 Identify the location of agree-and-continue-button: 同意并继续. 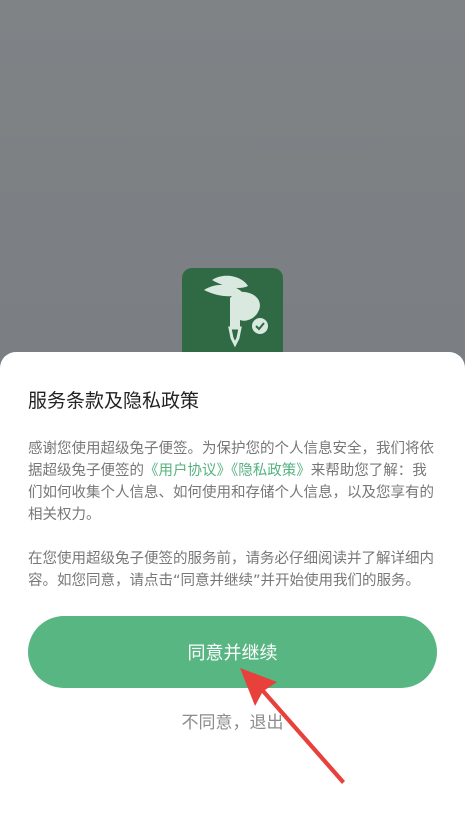
(232, 652).